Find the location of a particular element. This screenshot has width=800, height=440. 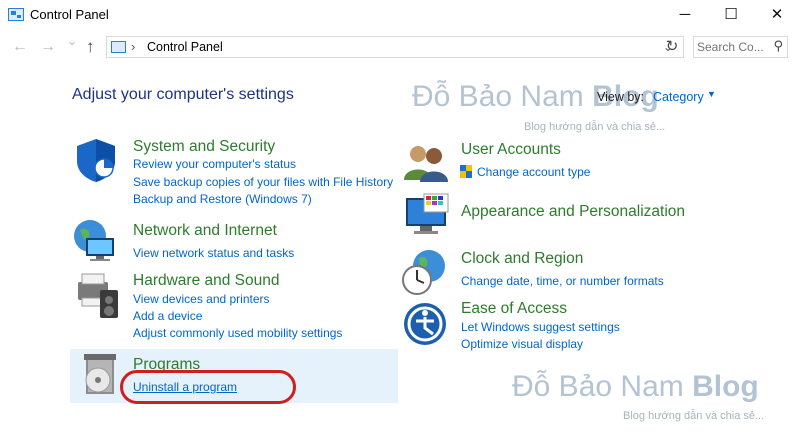

refresh-icon: ↻ is located at coordinates (672, 47).